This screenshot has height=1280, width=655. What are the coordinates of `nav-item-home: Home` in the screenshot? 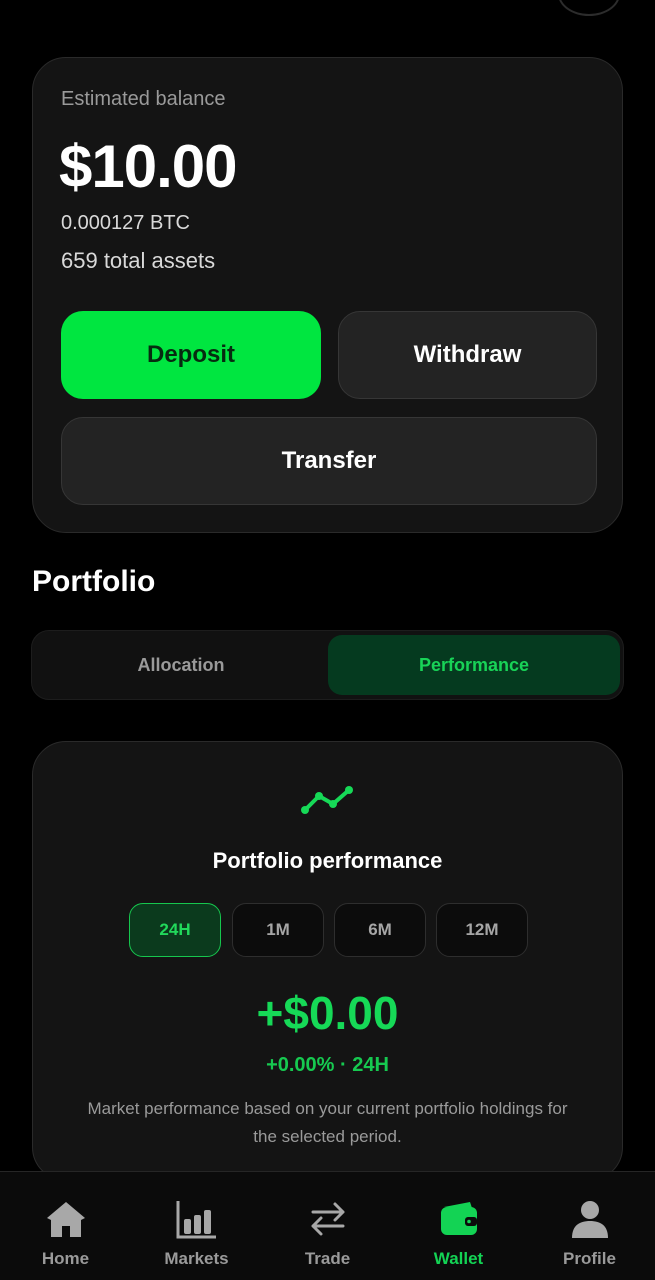 It's located at (65, 1226).